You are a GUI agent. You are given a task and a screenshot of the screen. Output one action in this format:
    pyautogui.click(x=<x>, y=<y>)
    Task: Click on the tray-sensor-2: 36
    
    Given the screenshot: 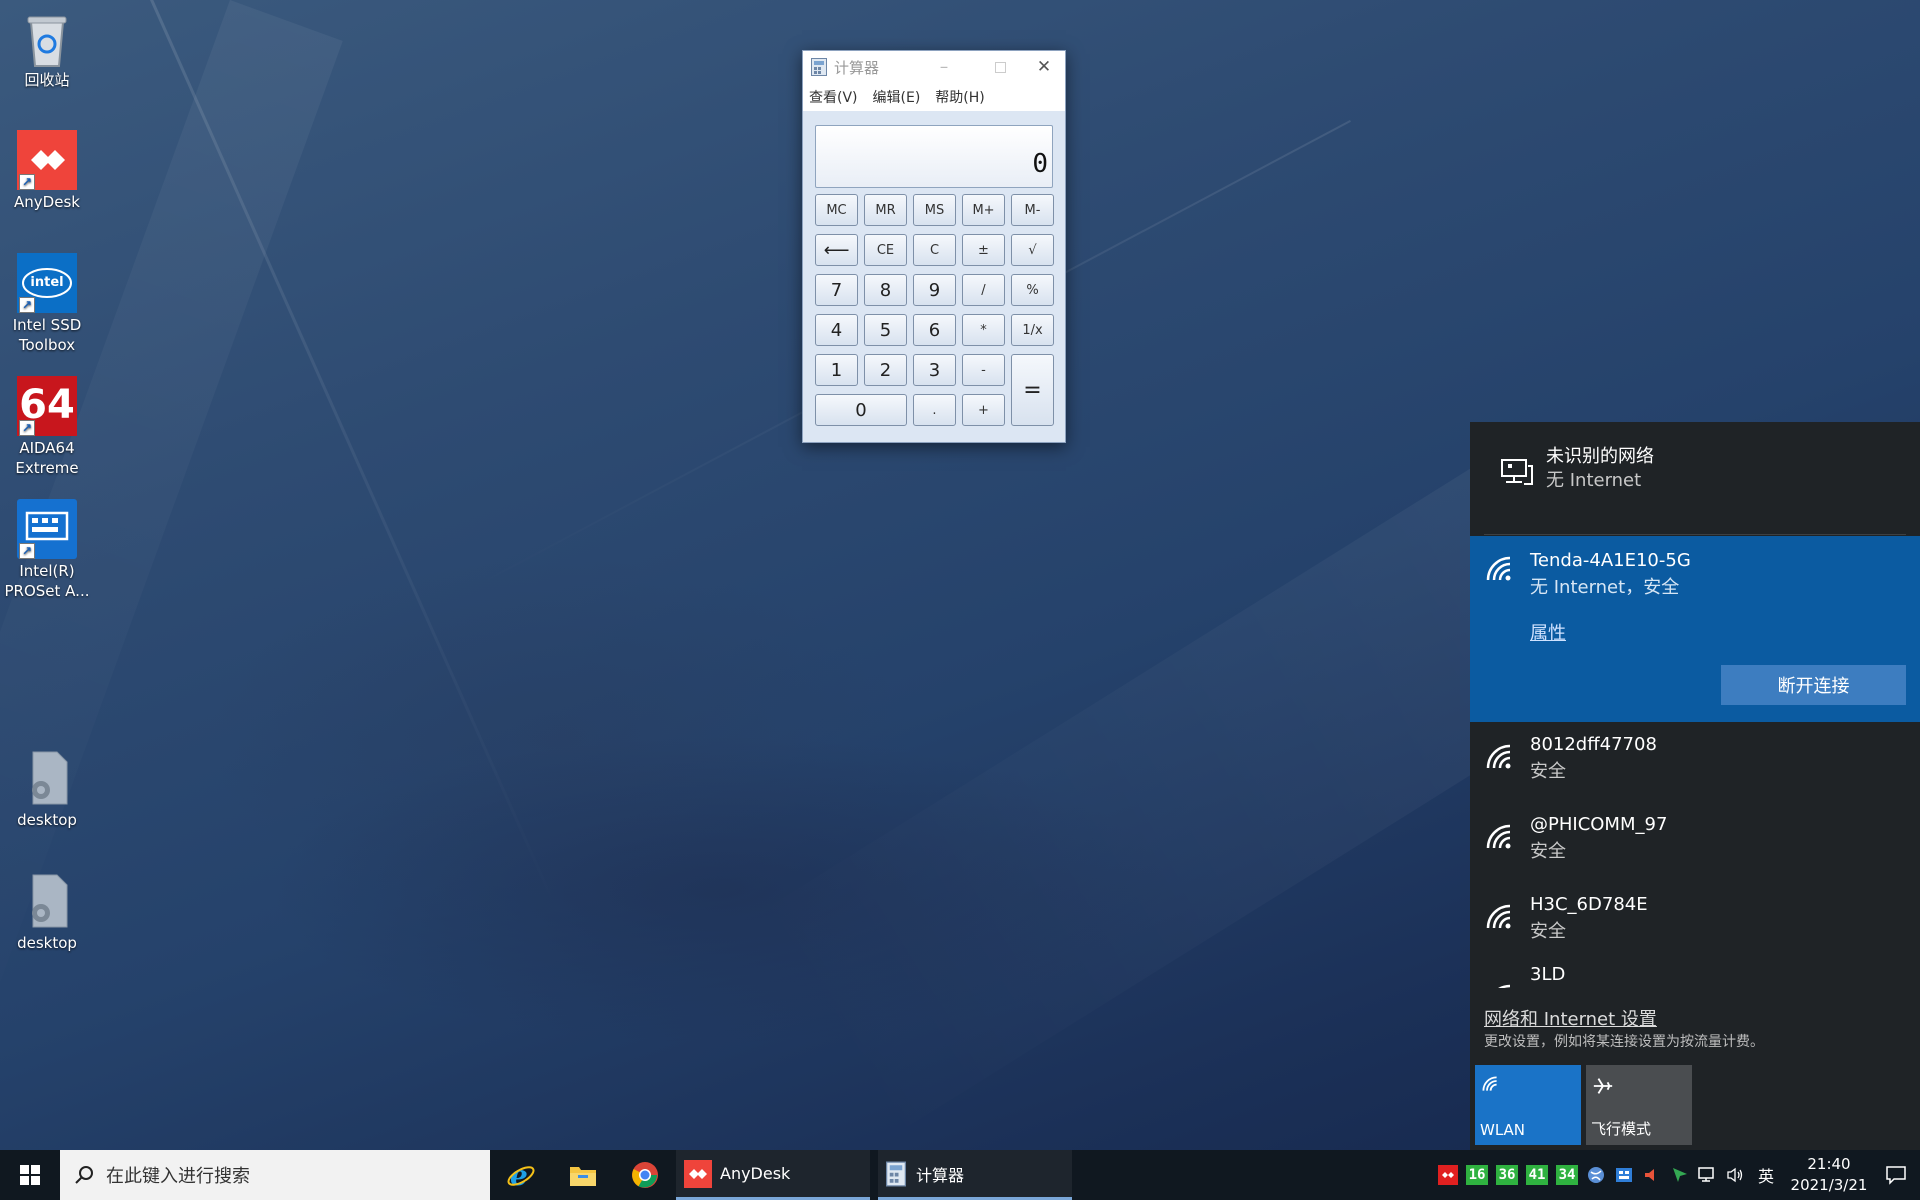 What is the action you would take?
    pyautogui.click(x=1507, y=1175)
    